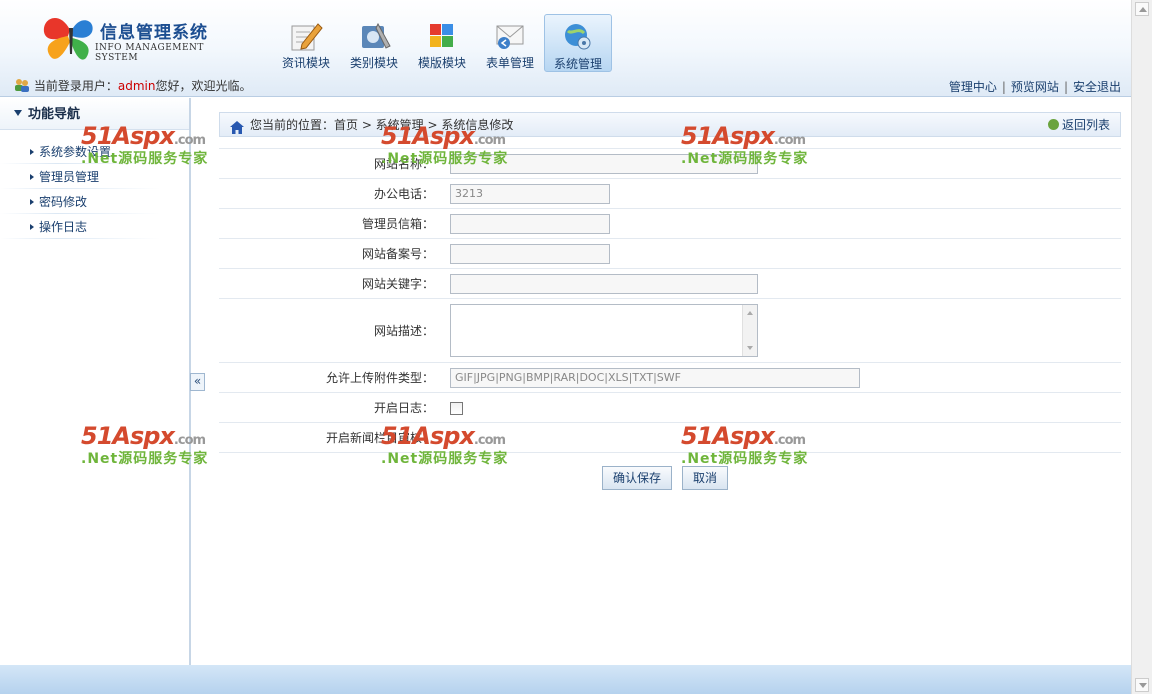  Describe the element at coordinates (54, 114) in the screenshot. I see `sidebar-title-text: 功能导航` at that location.